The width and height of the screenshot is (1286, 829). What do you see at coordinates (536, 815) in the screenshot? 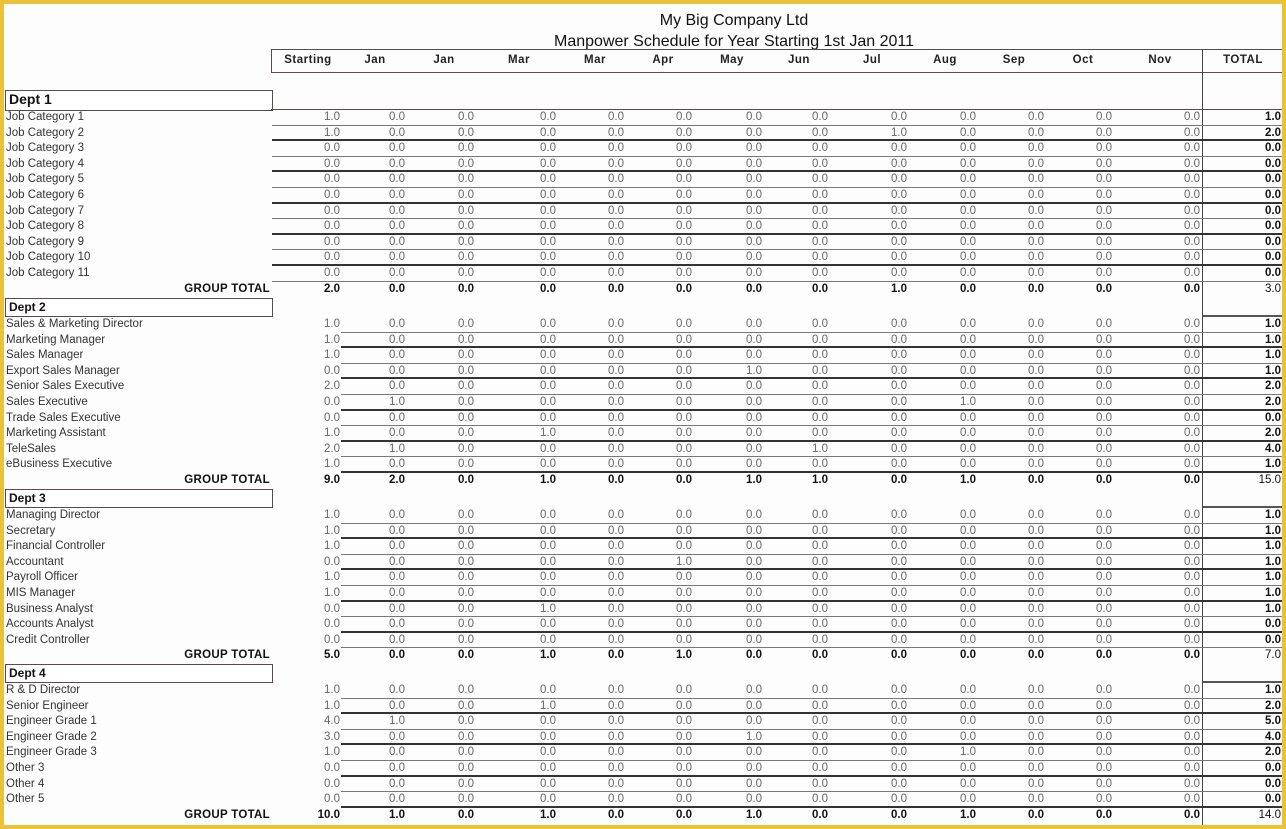
I see `group-total-cell: 1.0` at bounding box center [536, 815].